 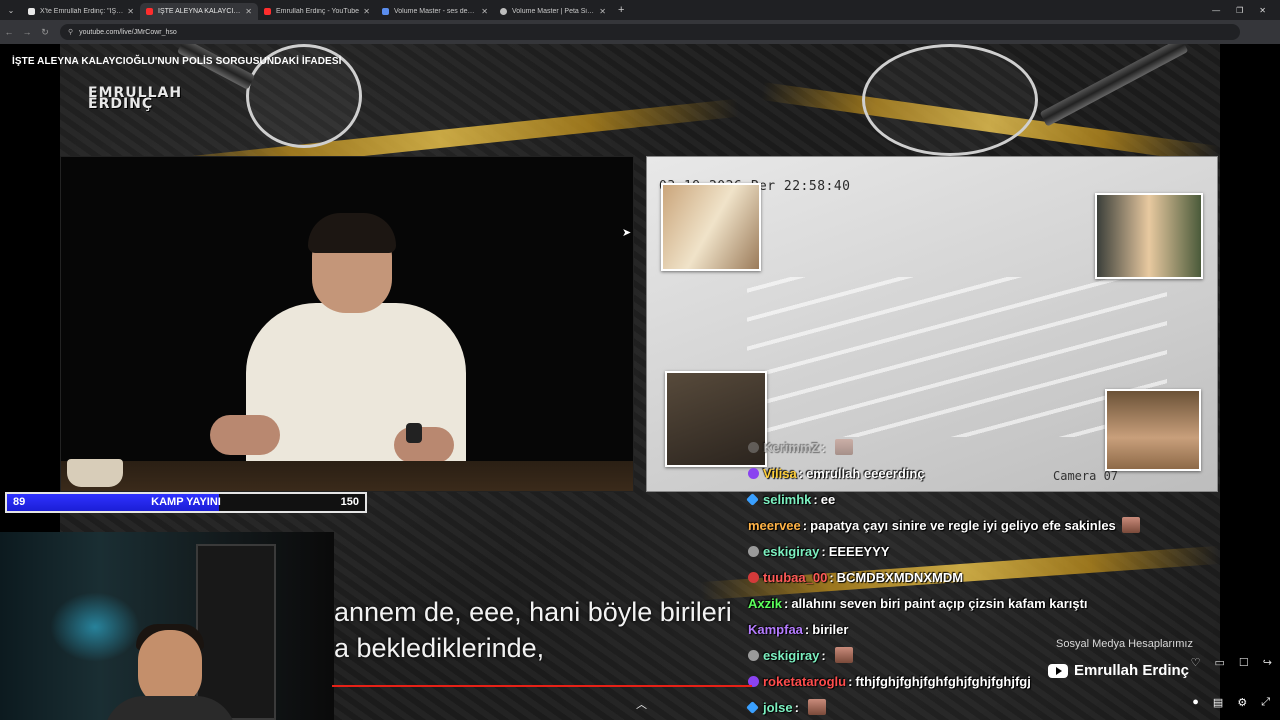 I want to click on cup-icon, so click(x=95, y=473).